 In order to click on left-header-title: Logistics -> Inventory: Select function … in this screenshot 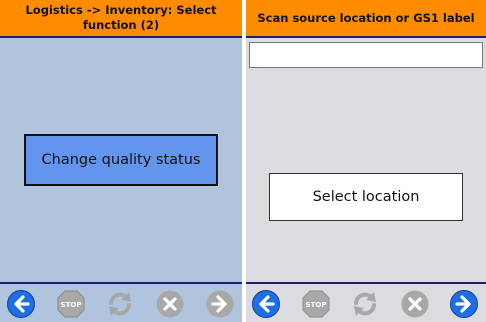, I will do `click(121, 19)`.